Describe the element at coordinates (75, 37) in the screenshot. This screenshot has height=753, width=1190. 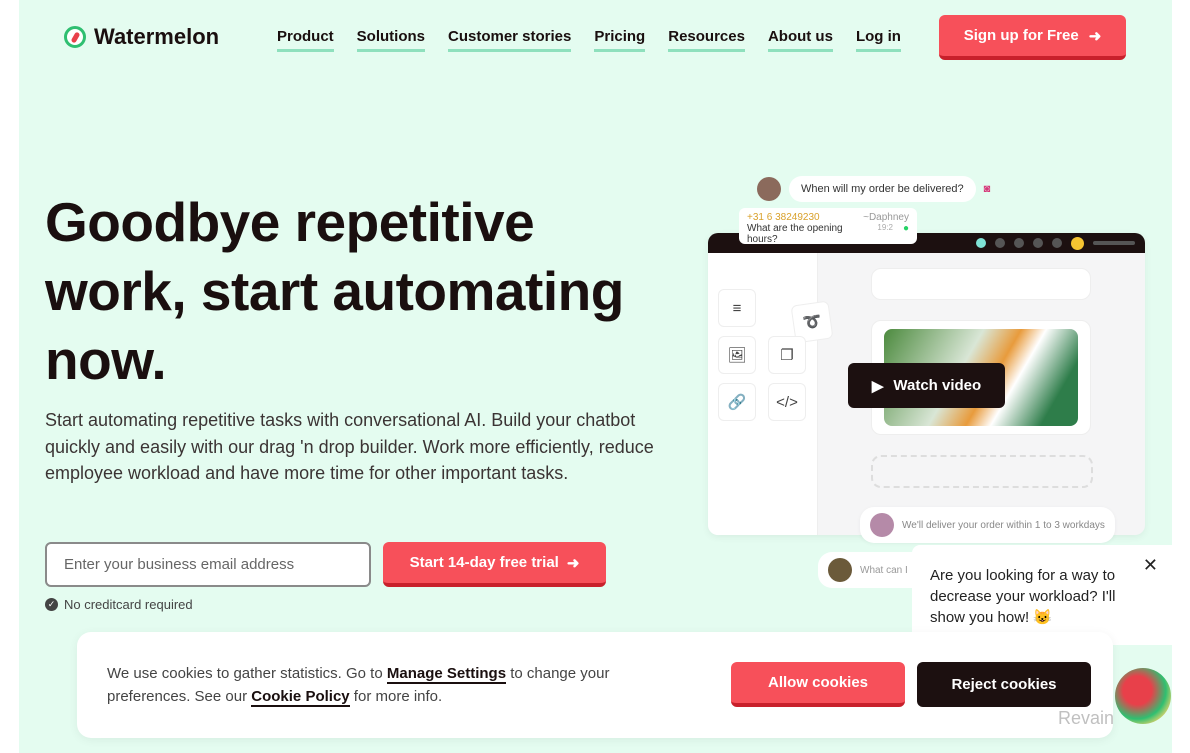
I see `watermelon-logo-icon` at that location.